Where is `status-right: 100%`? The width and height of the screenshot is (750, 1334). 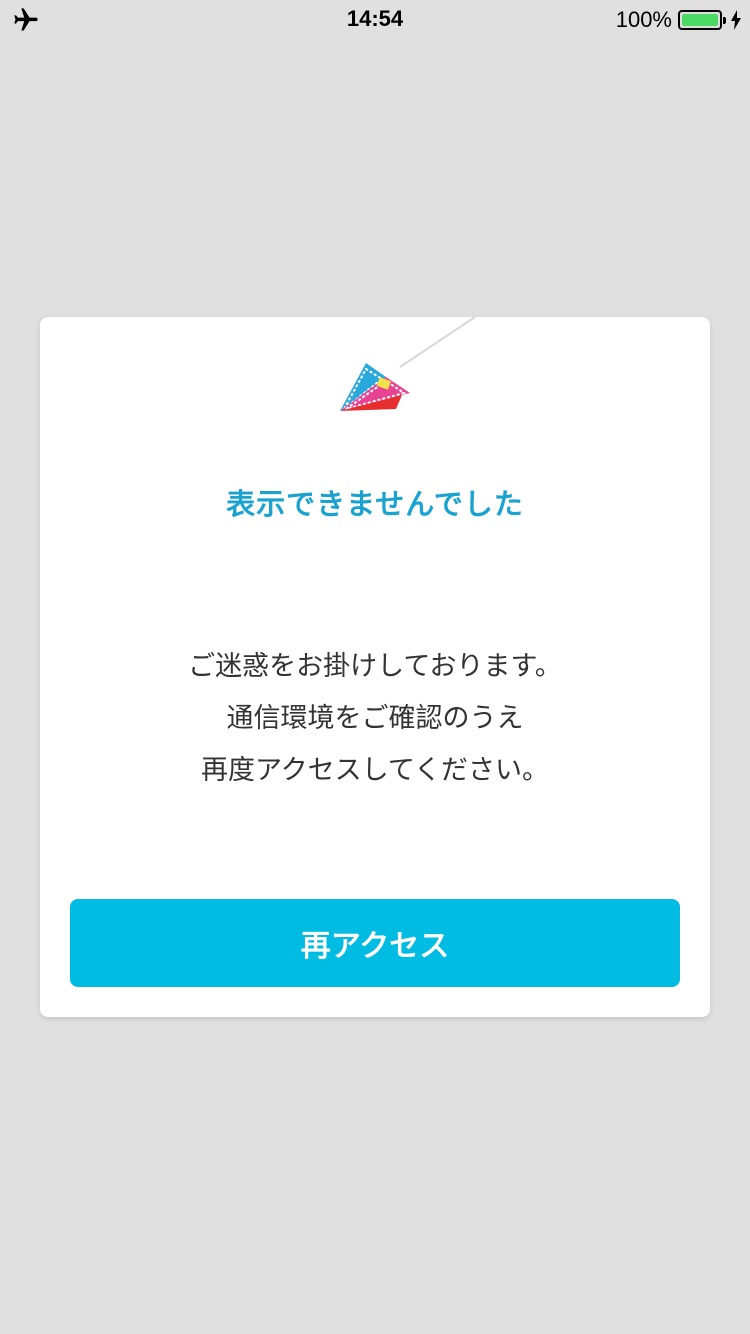
status-right: 100% is located at coordinates (679, 20).